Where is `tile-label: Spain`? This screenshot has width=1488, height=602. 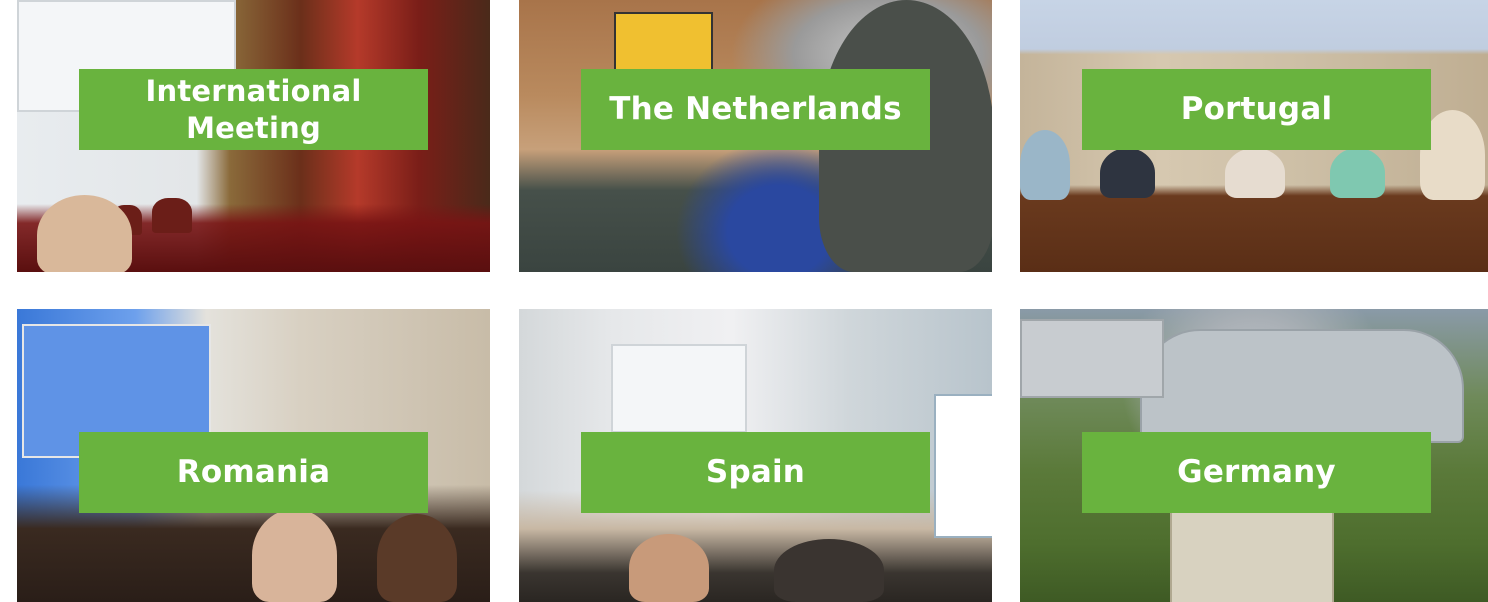 tile-label: Spain is located at coordinates (755, 472).